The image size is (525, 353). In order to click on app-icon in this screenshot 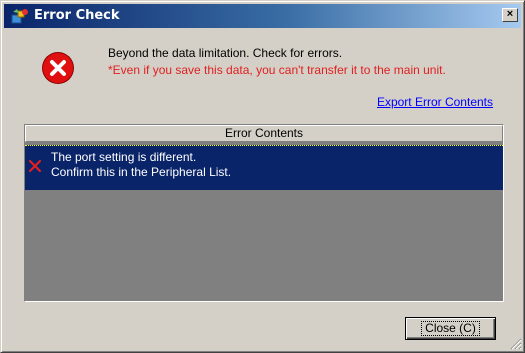, I will do `click(20, 16)`.